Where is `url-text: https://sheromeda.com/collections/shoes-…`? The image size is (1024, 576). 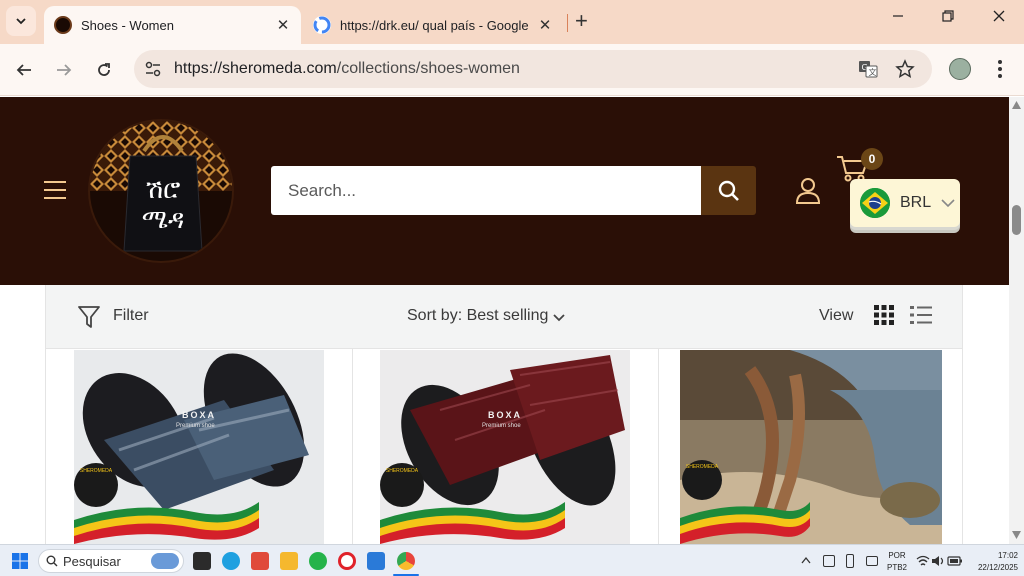 url-text: https://sheromeda.com/collections/shoes-… is located at coordinates (347, 69).